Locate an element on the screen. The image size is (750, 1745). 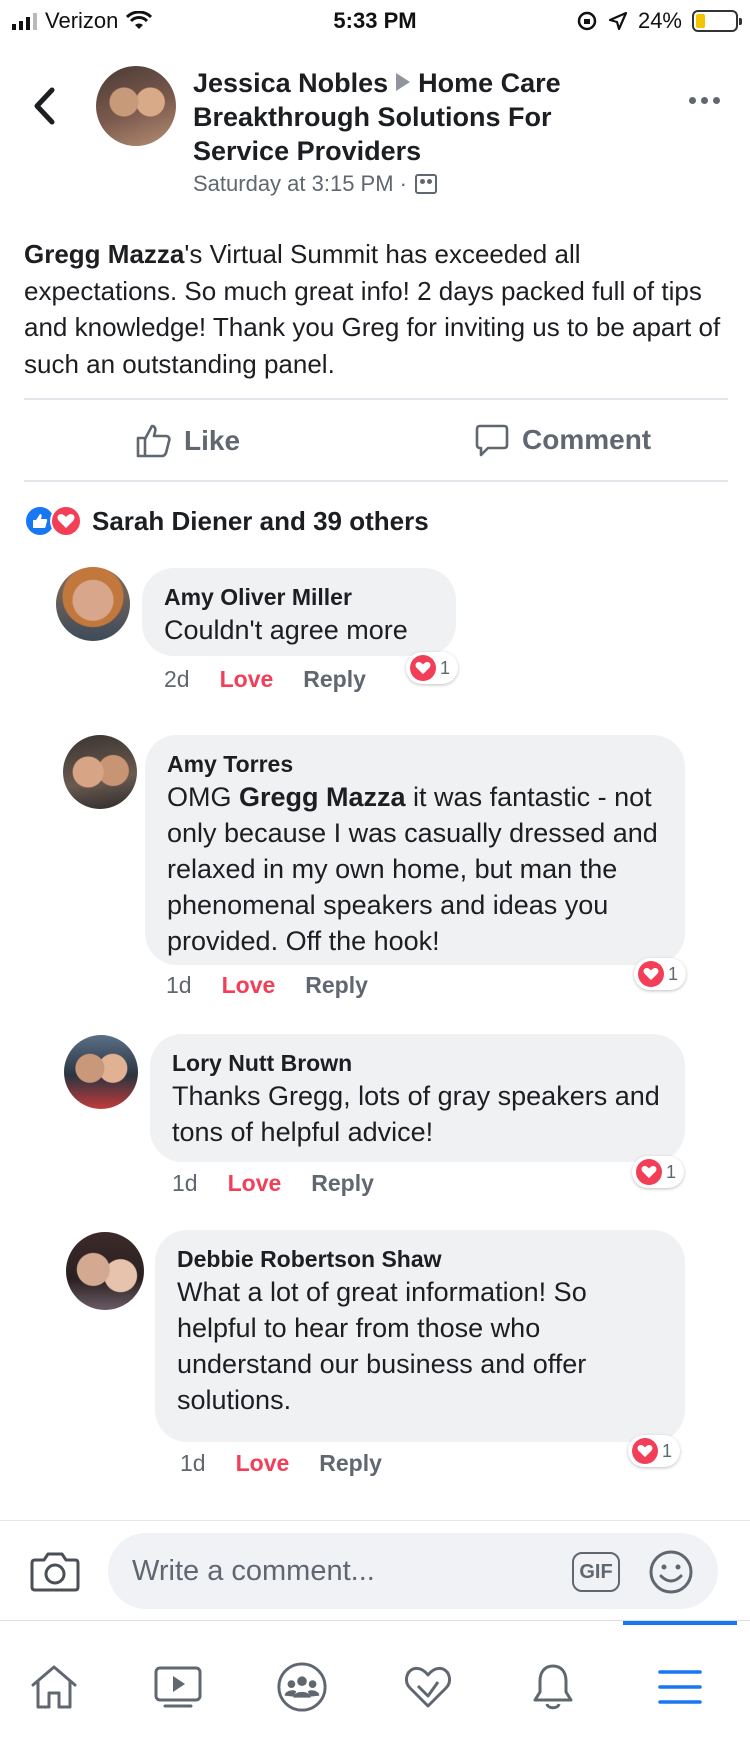
menu-icon is located at coordinates (680, 1687).